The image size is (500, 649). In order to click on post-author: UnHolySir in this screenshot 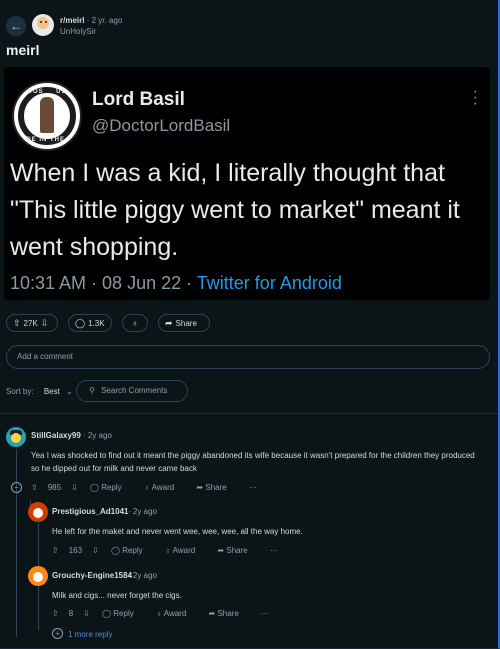, I will do `click(78, 31)`.